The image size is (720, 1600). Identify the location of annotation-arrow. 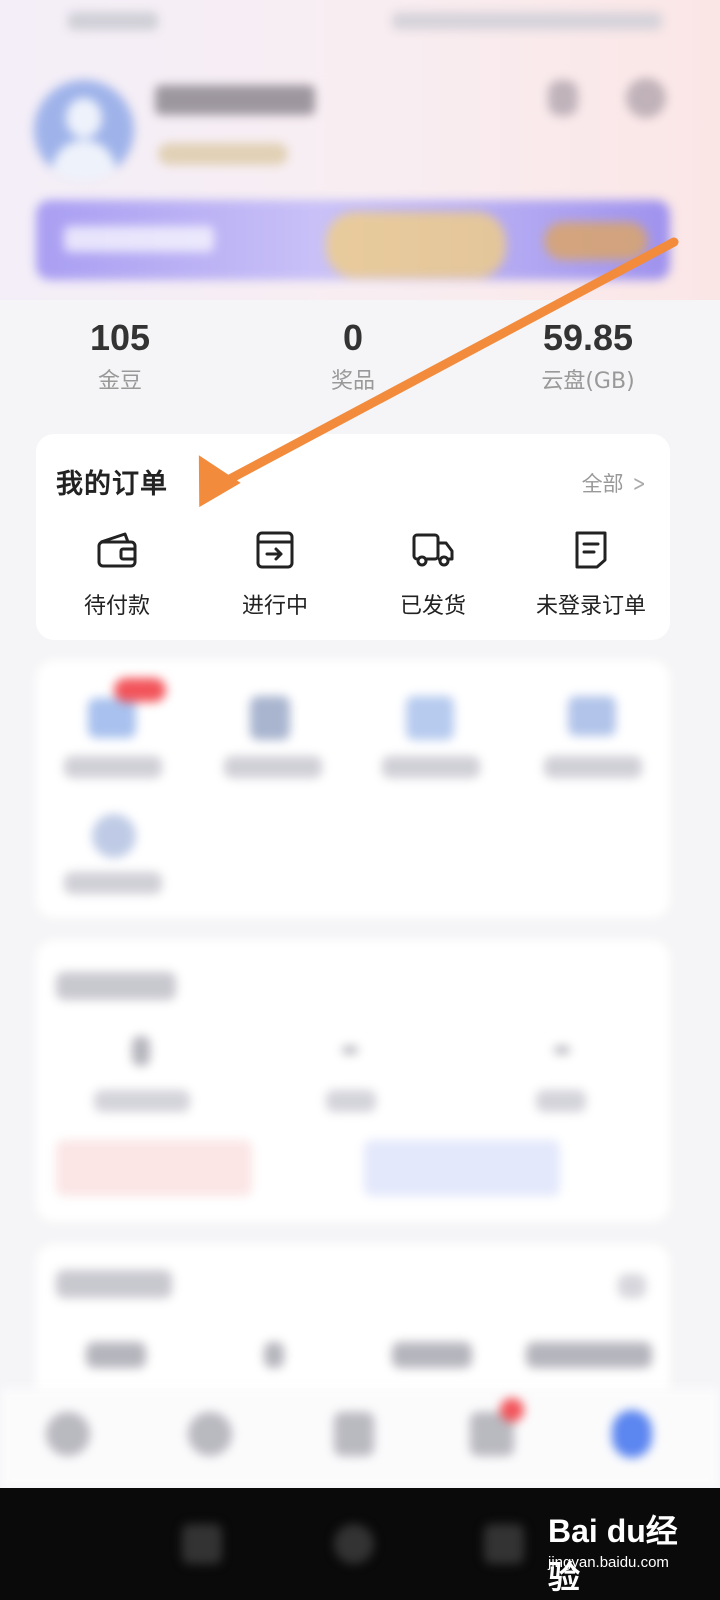
(438, 372).